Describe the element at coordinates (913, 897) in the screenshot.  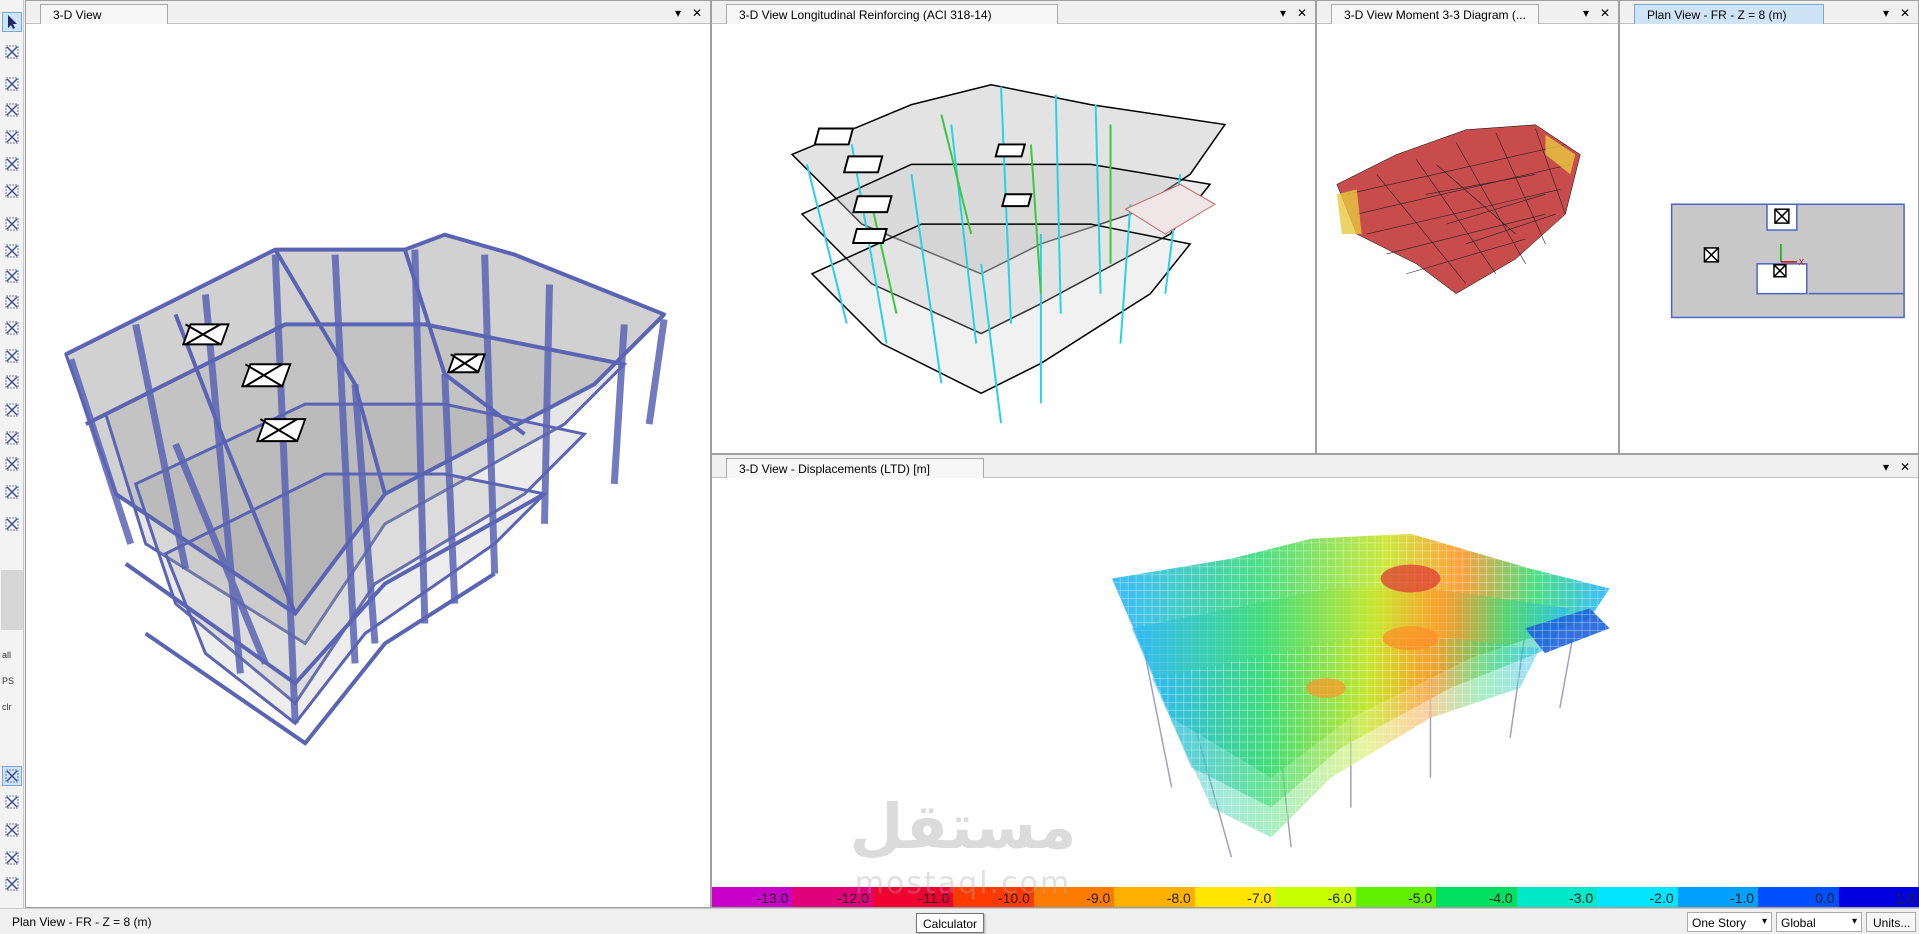
I see `legend-segment: -11.0` at that location.